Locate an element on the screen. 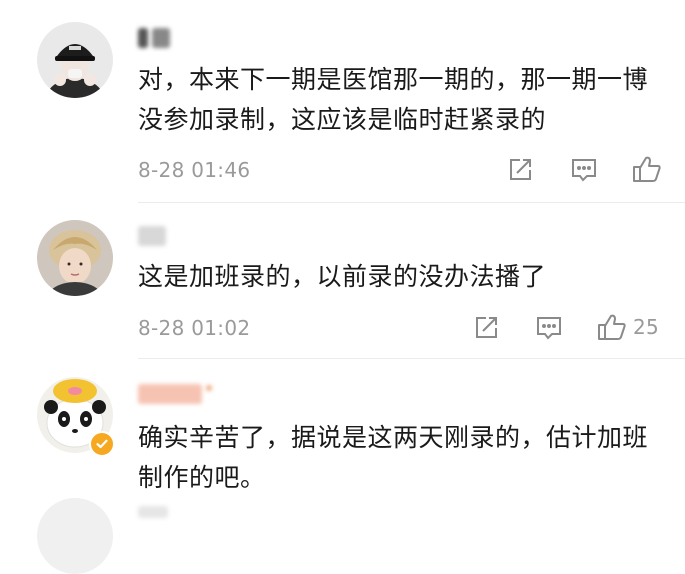  comment-timestamp: 8-28 01:02 is located at coordinates (194, 328).